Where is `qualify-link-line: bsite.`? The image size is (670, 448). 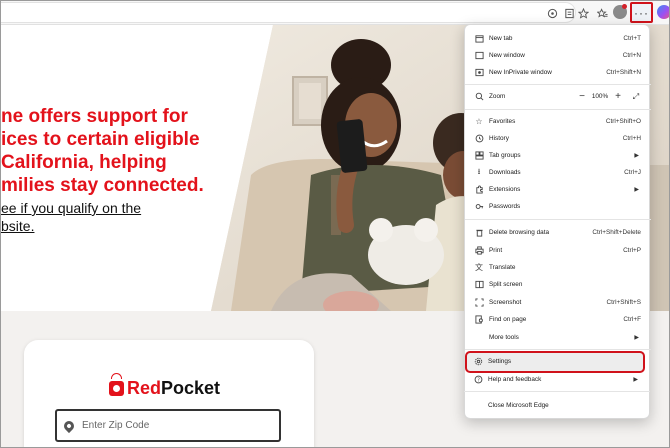 qualify-link-line: bsite. is located at coordinates (121, 226).